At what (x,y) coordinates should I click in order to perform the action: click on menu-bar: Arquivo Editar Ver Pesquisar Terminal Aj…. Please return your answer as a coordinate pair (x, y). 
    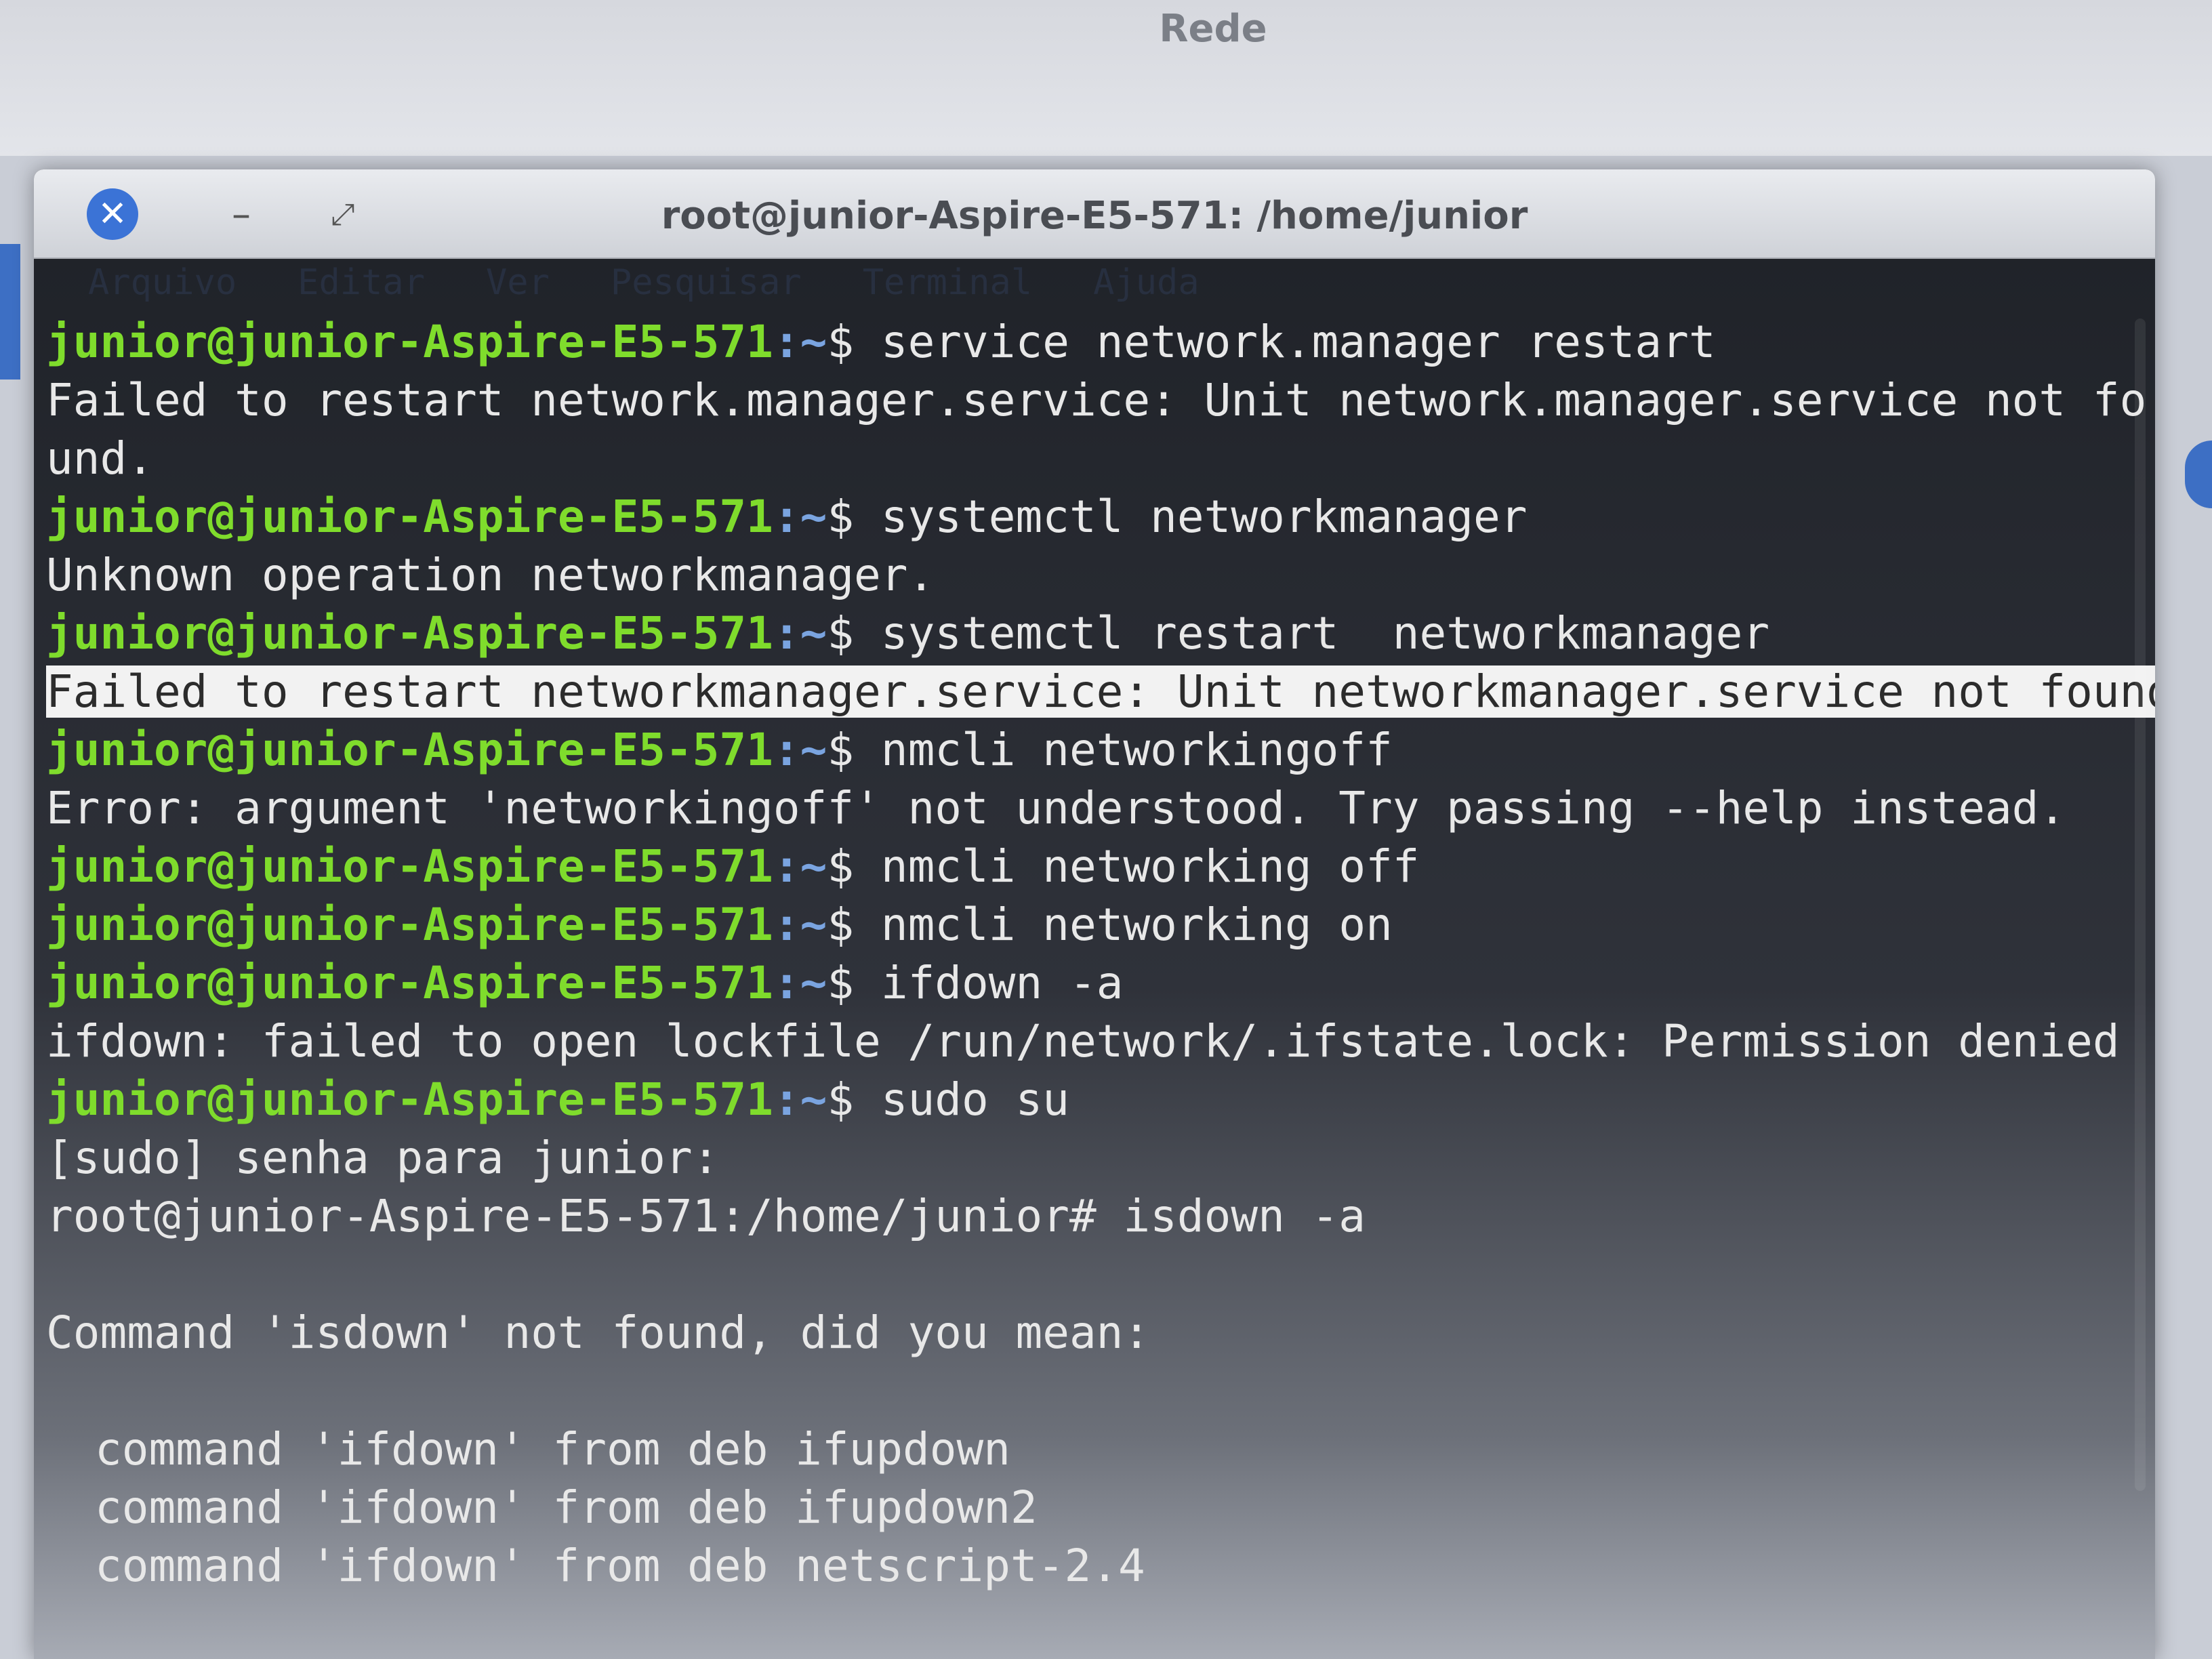
    Looking at the image, I should click on (1094, 282).